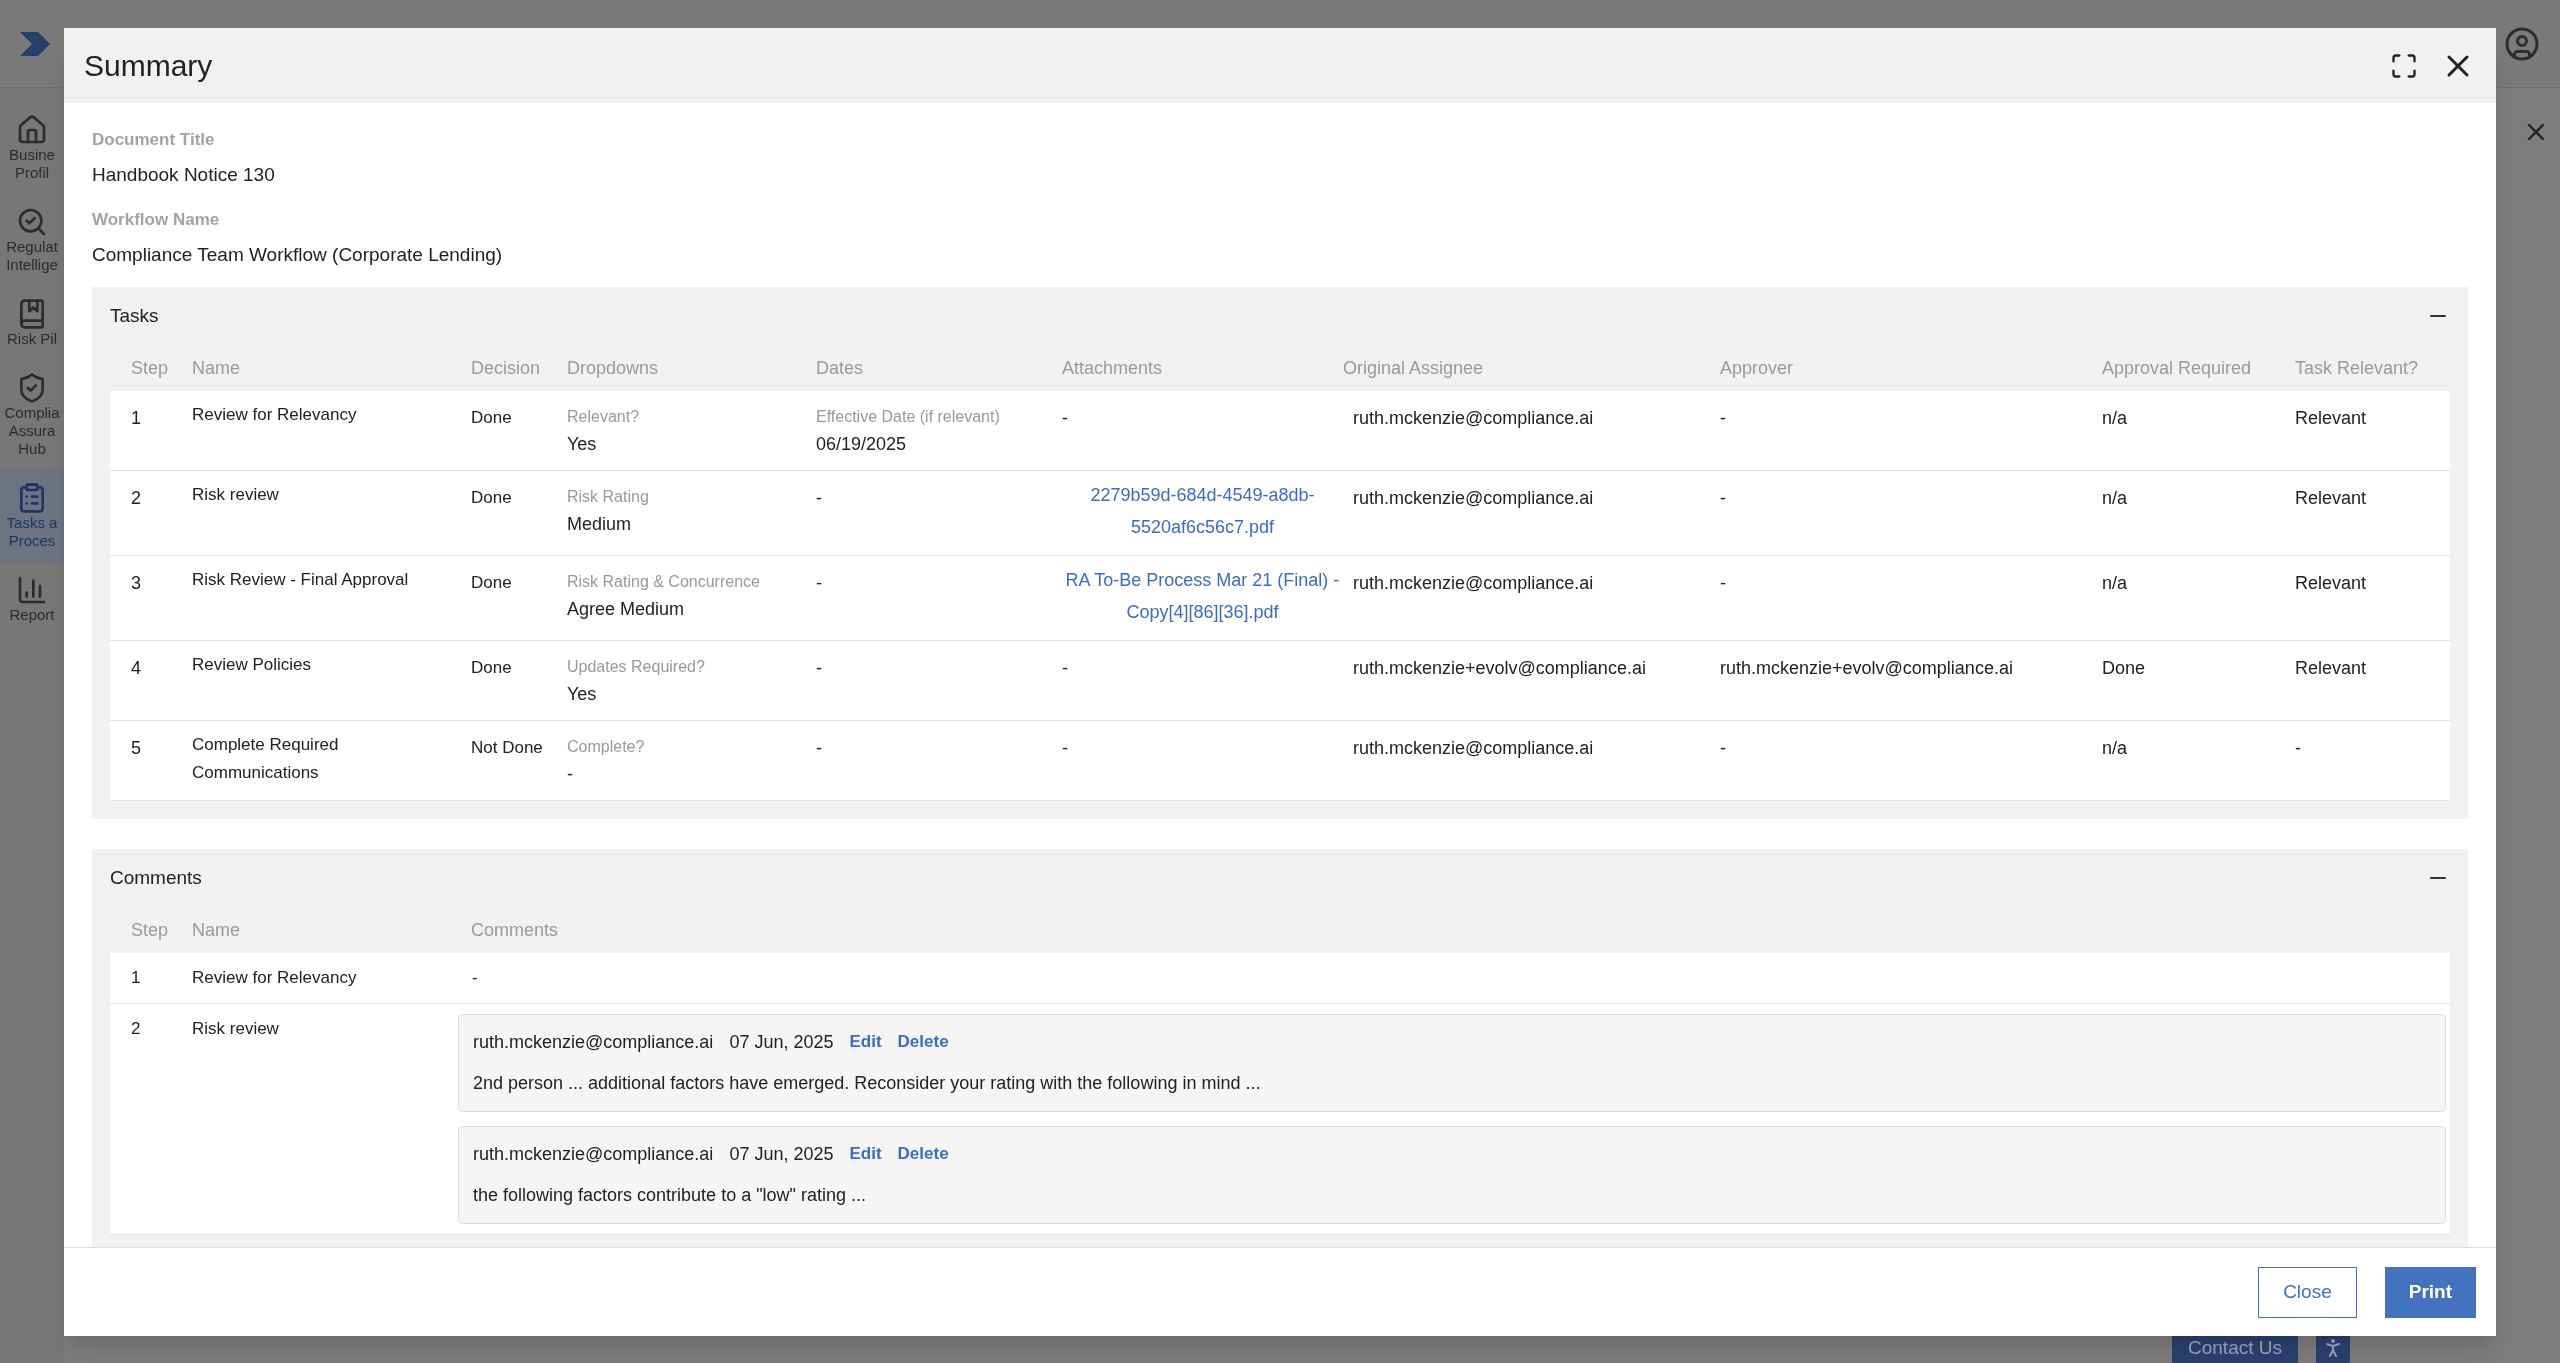  Describe the element at coordinates (2357, 368) in the screenshot. I see `column-header: Task Relevant?` at that location.